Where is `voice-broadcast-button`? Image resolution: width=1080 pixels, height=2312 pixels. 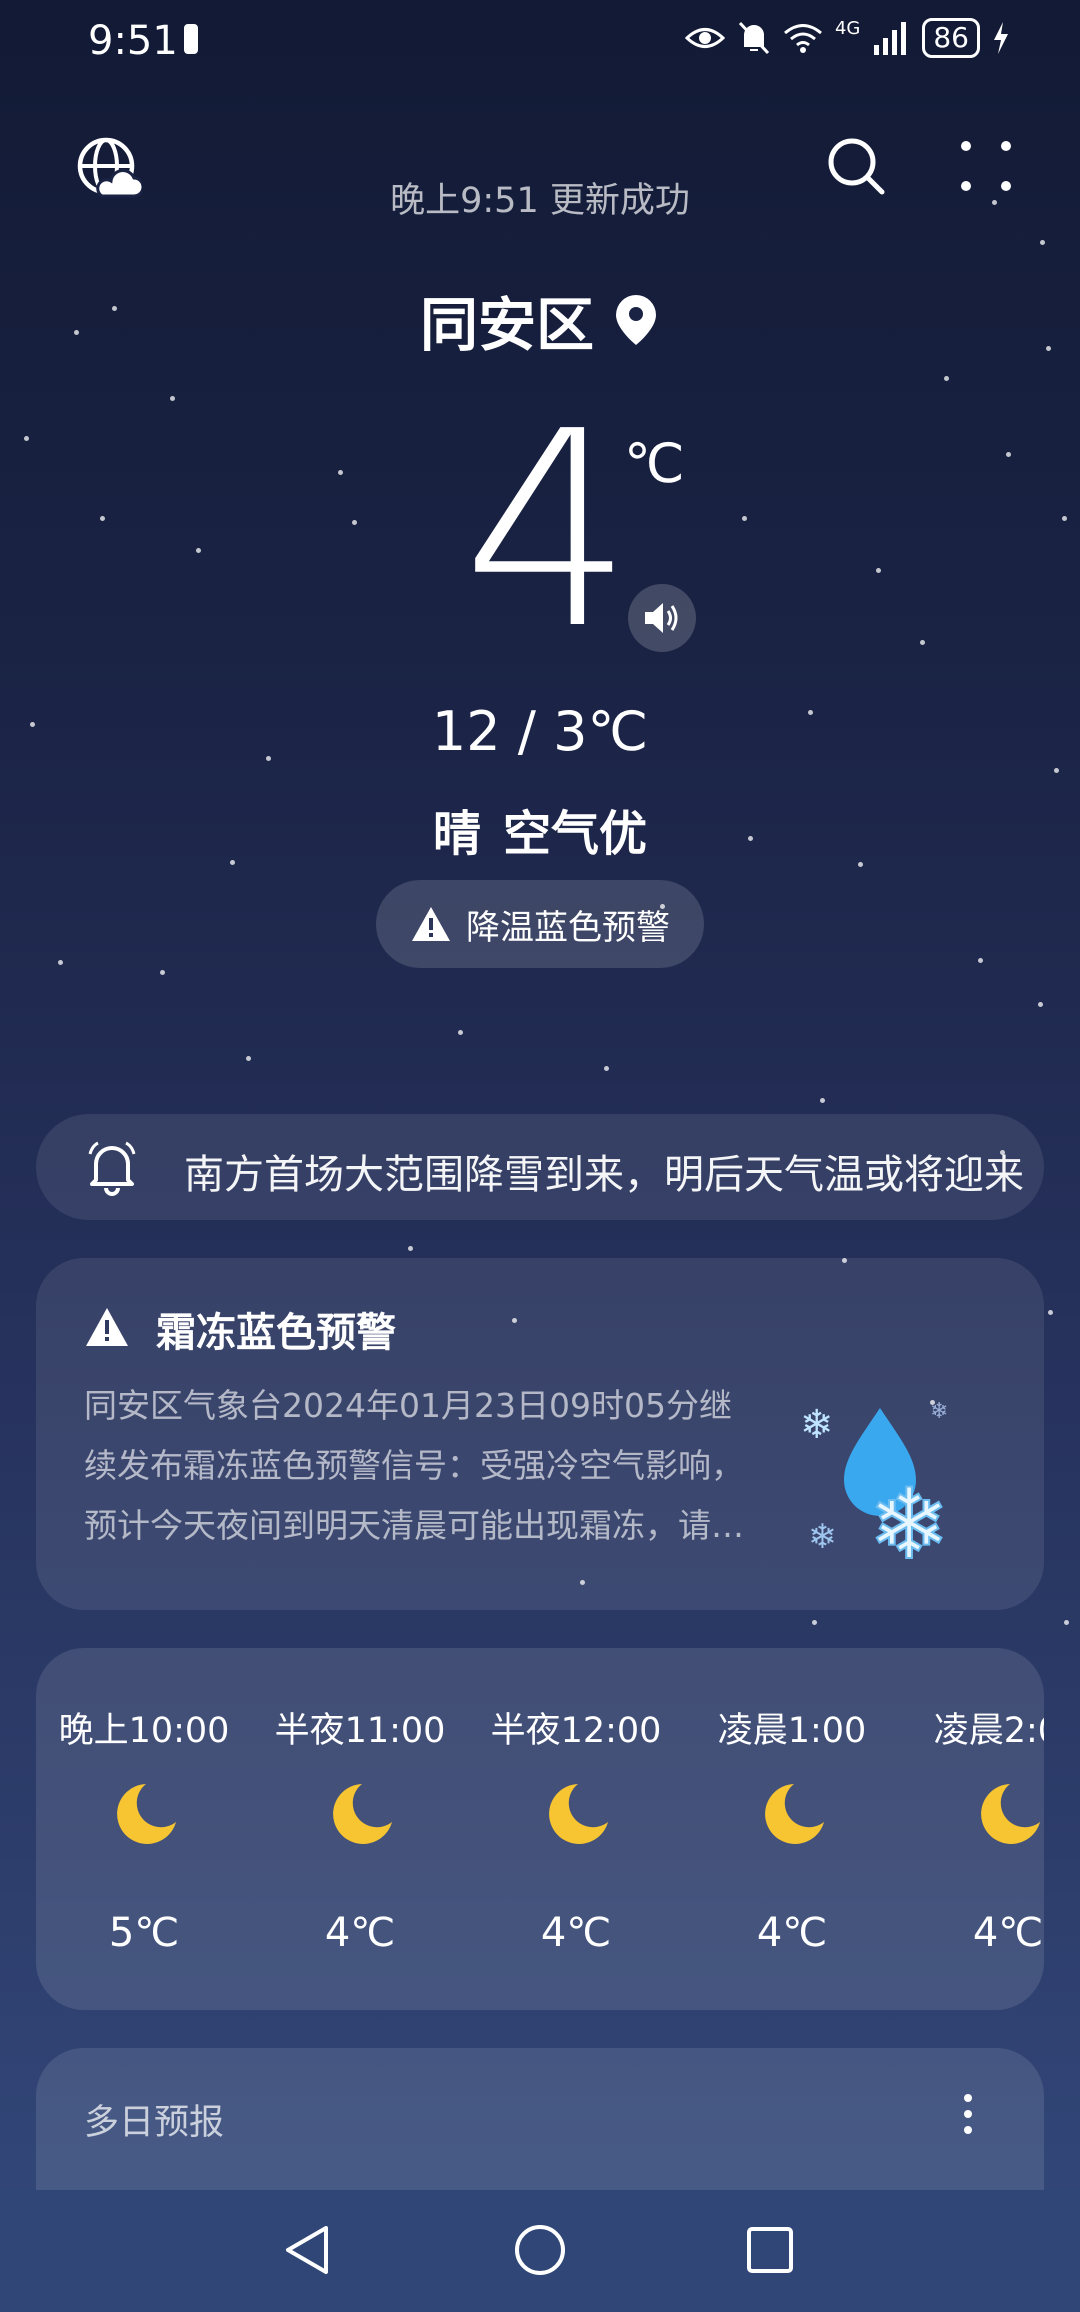 voice-broadcast-button is located at coordinates (662, 618).